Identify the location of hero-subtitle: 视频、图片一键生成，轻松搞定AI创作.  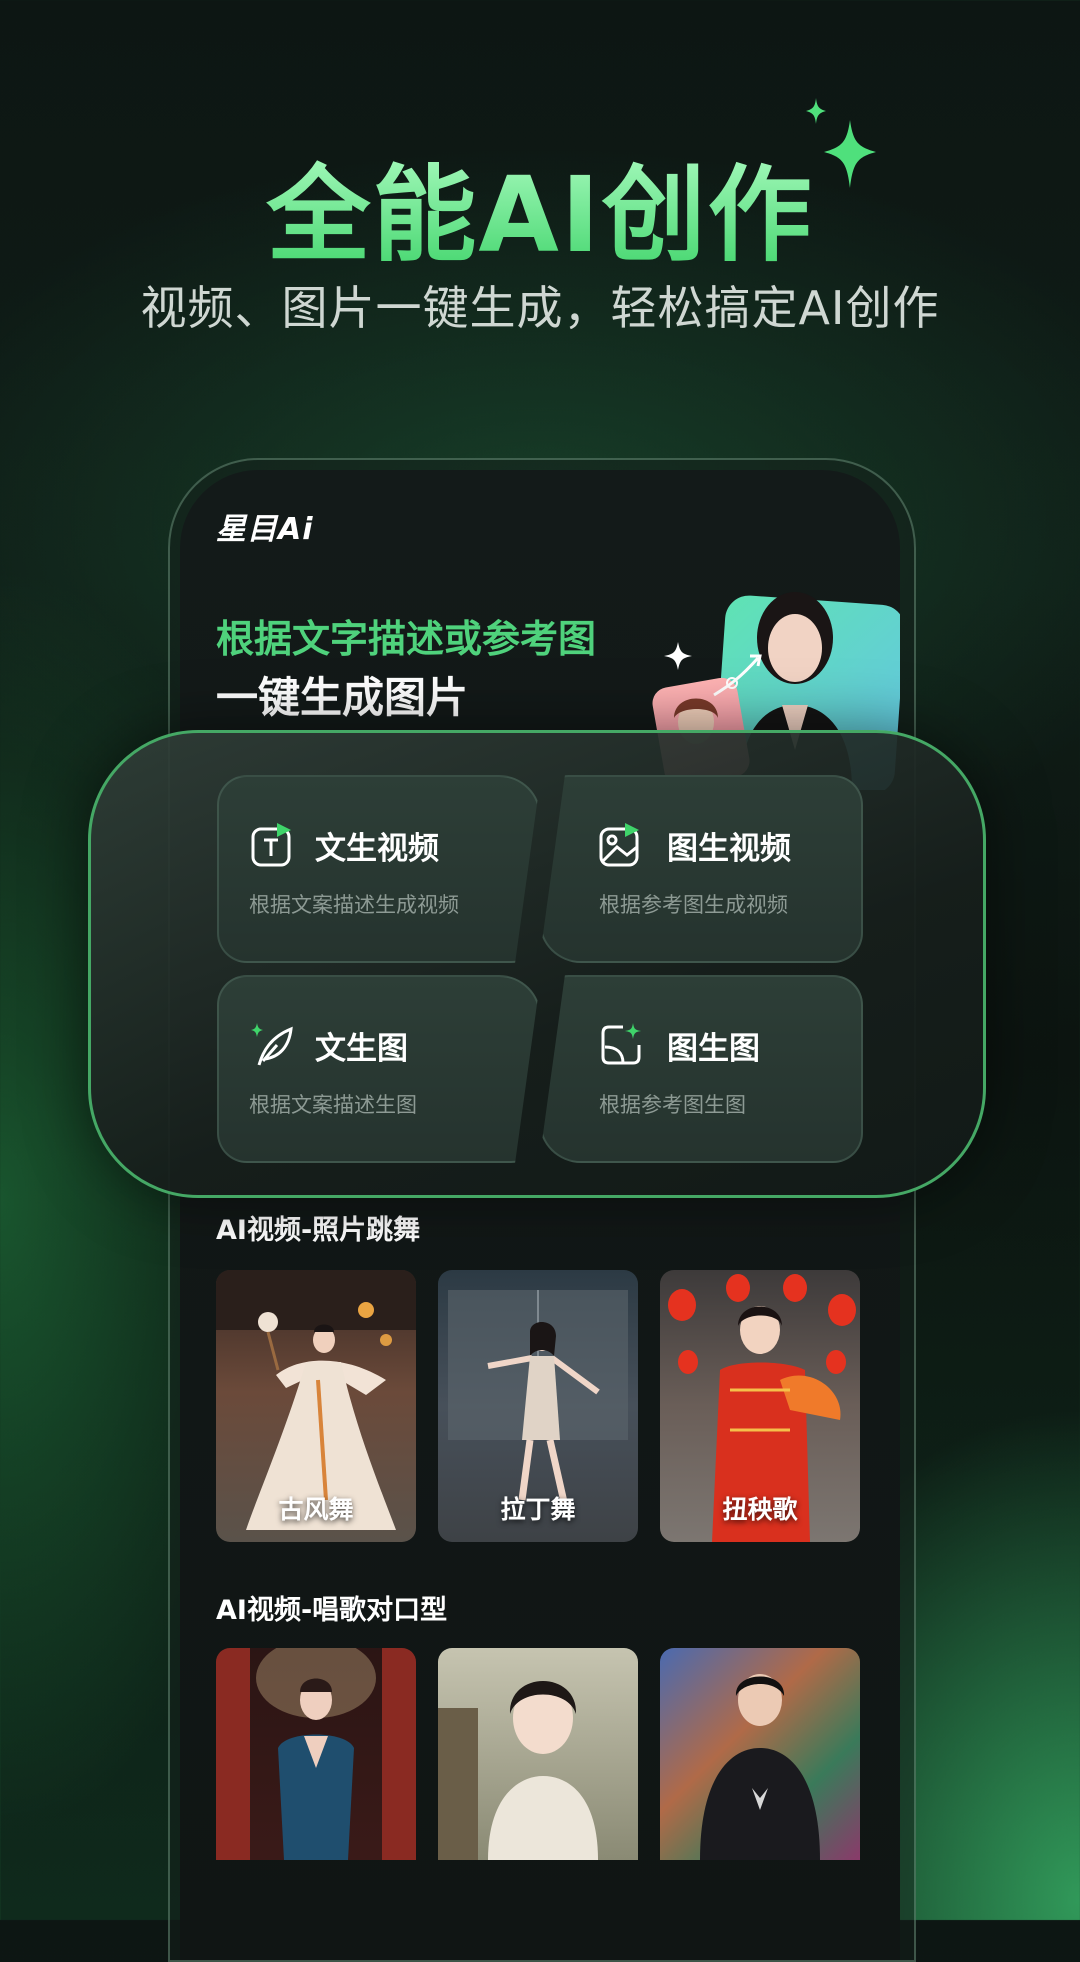
(540, 308).